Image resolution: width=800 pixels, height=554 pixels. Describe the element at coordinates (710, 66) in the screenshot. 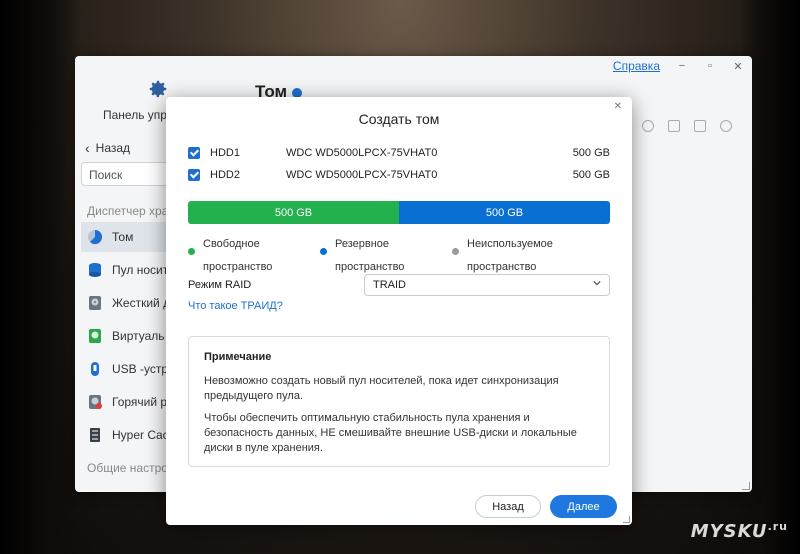

I see `maximize-icon: ▫` at that location.